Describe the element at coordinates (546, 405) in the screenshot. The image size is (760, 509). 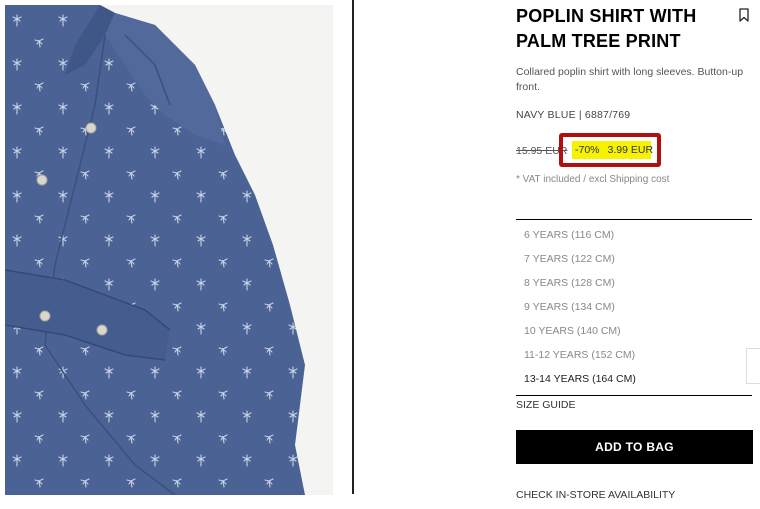
I see `size-guide-link: SIZE GUIDE` at that location.